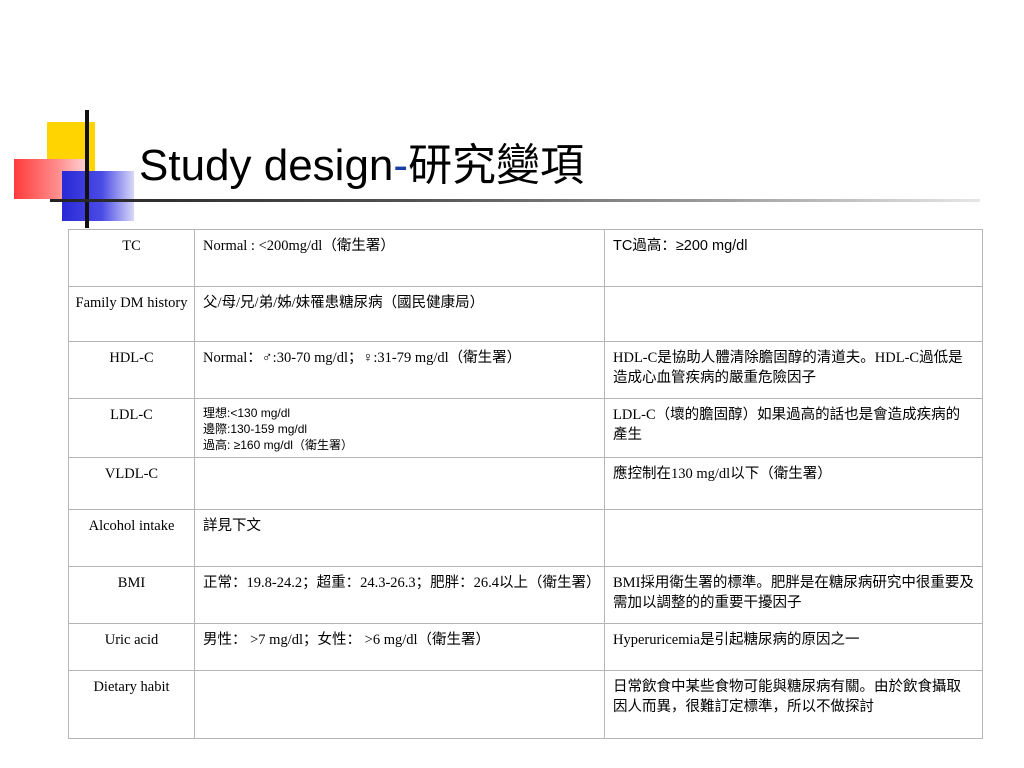 This screenshot has width=1024, height=768. What do you see at coordinates (399, 314) in the screenshot?
I see `definition-cell: 父/母/兄/弟/姊/妹罹患糖尿病（國民健康局）` at bounding box center [399, 314].